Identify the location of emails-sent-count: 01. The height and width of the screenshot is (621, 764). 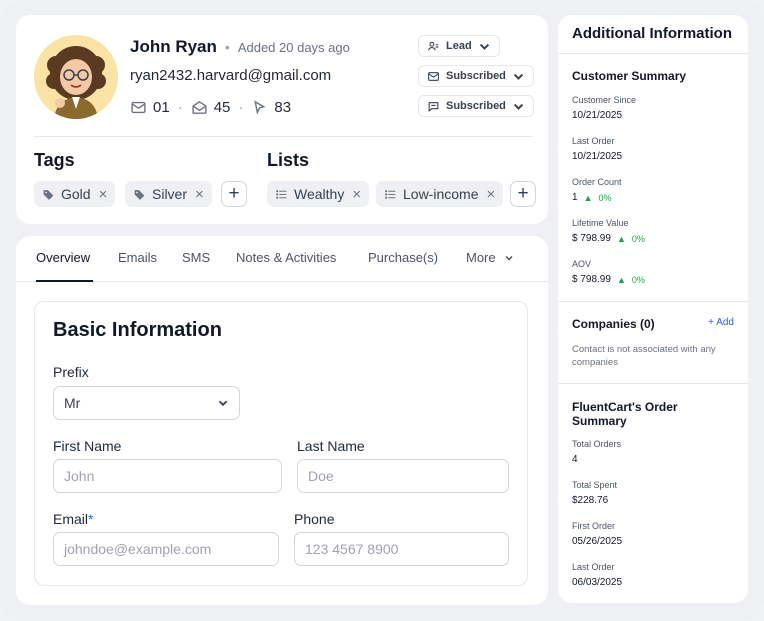
(161, 107).